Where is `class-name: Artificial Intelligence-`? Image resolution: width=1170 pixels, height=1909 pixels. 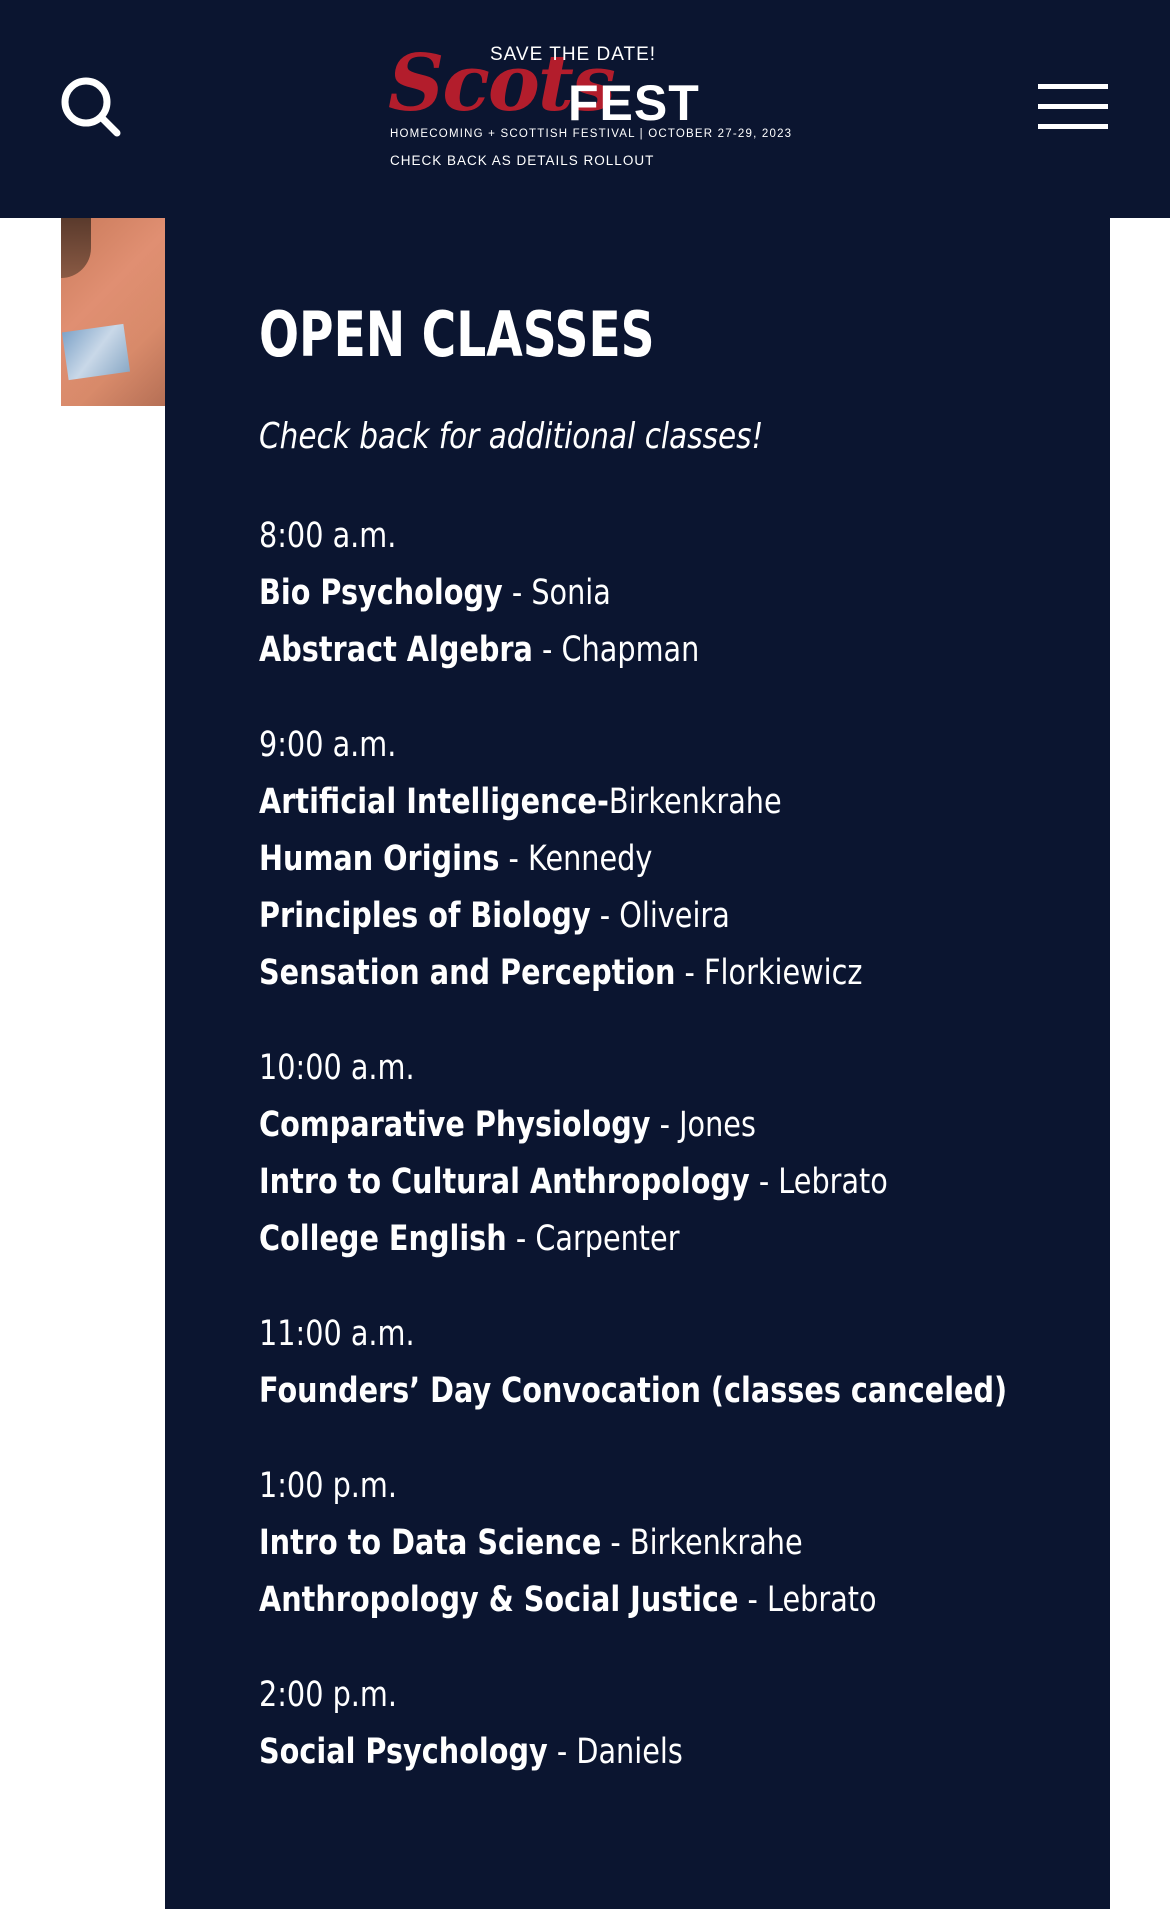 class-name: Artificial Intelligence- is located at coordinates (434, 802).